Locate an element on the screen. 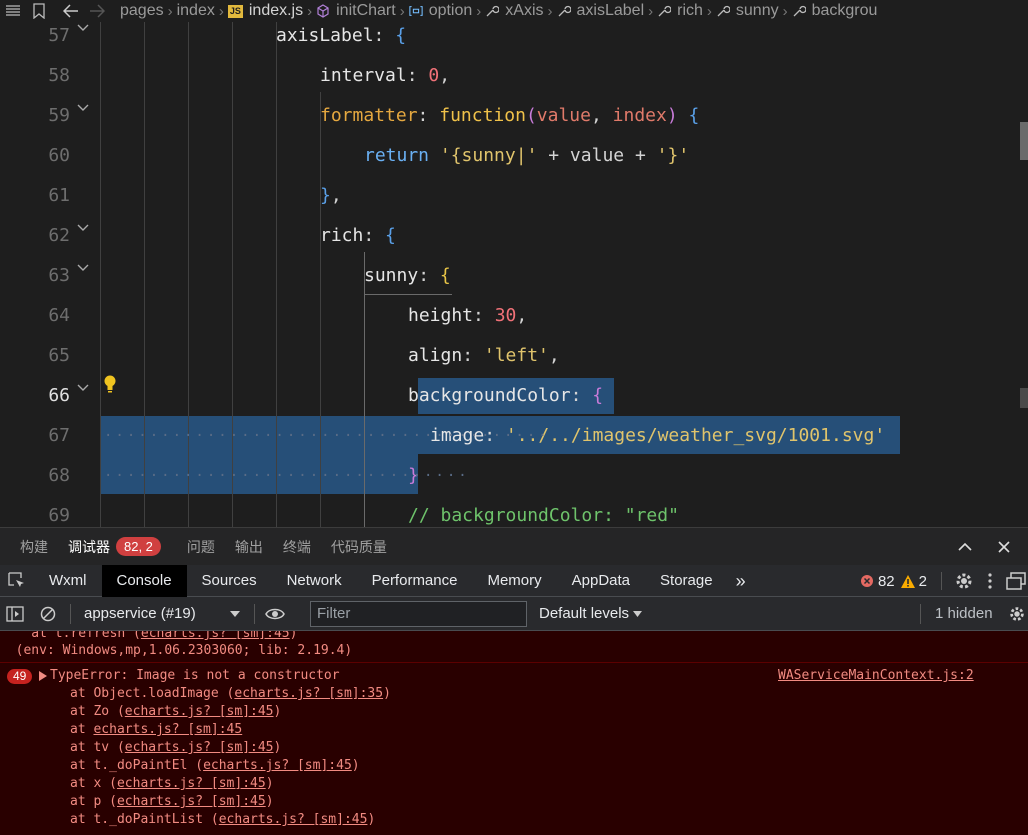  variable-icon is located at coordinates (416, 11).